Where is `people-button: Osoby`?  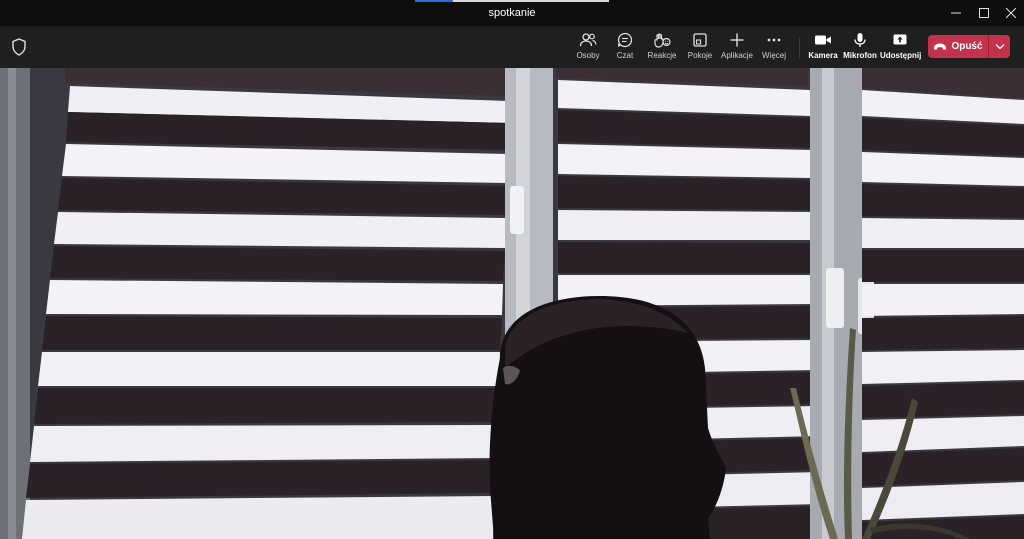 people-button: Osoby is located at coordinates (588, 48).